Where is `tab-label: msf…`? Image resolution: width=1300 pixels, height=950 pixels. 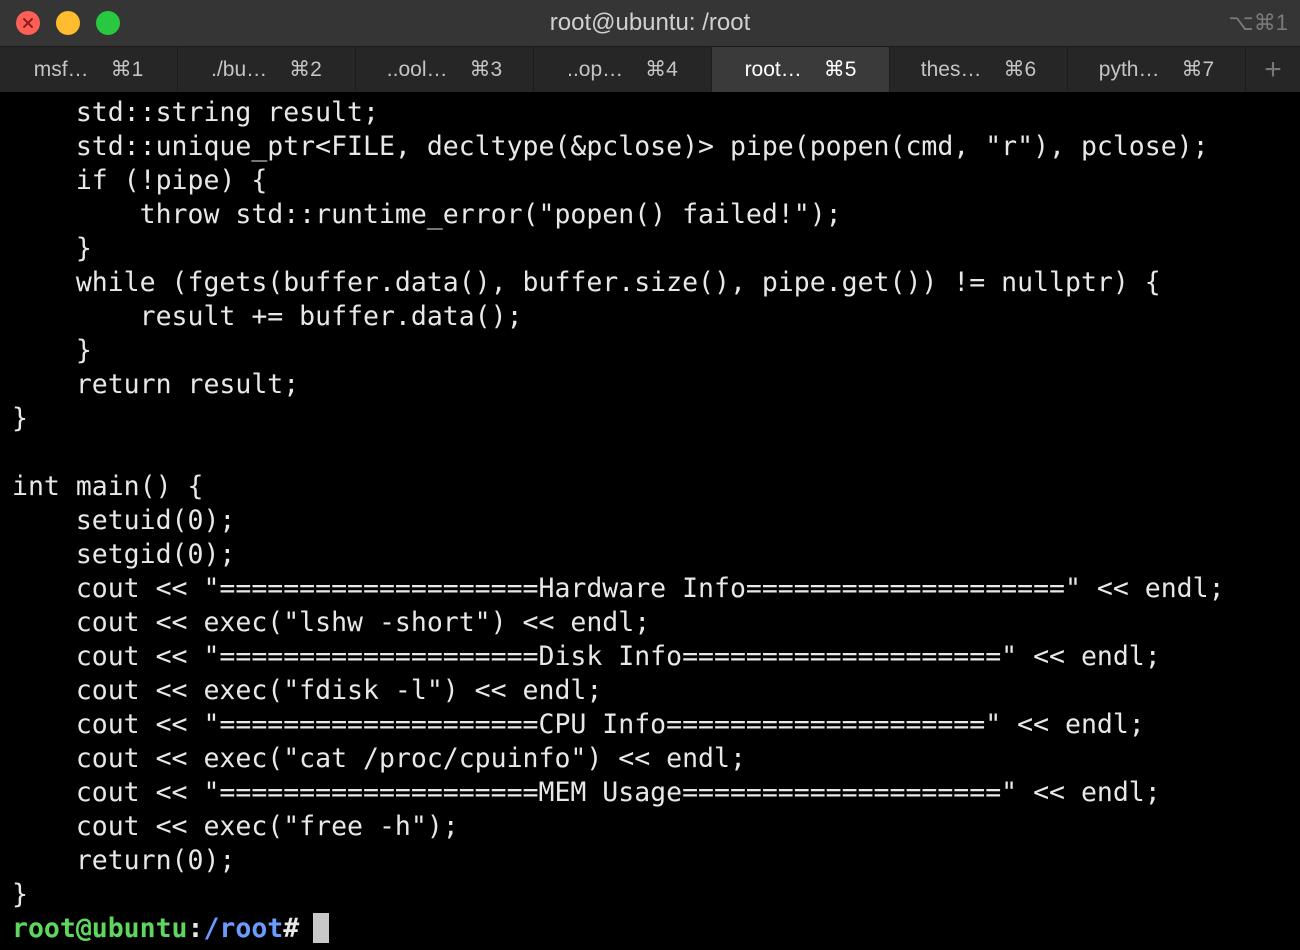
tab-label: msf… is located at coordinates (61, 69).